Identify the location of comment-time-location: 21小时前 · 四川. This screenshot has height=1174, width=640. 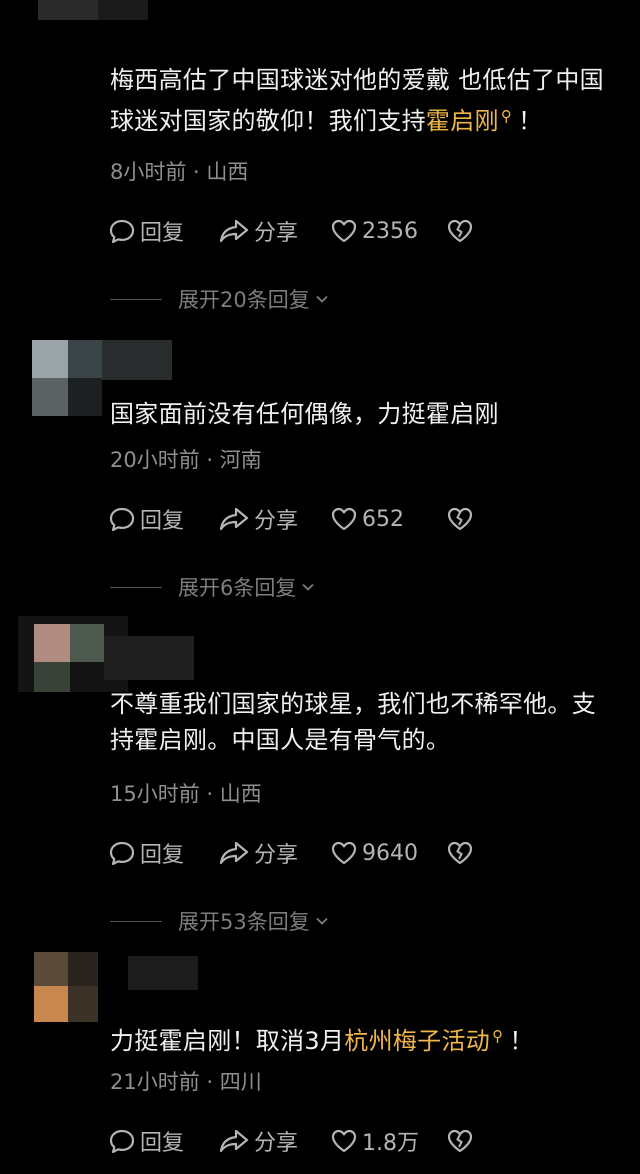
(186, 1082).